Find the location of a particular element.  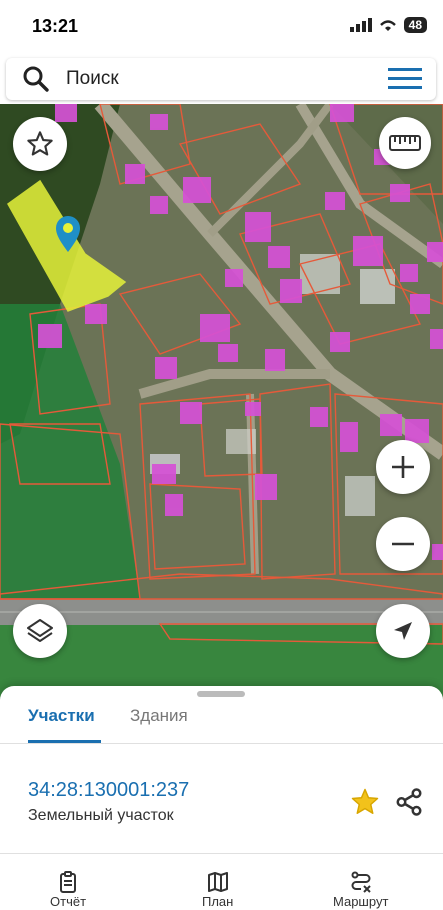

status-time: 13:21 is located at coordinates (55, 26).